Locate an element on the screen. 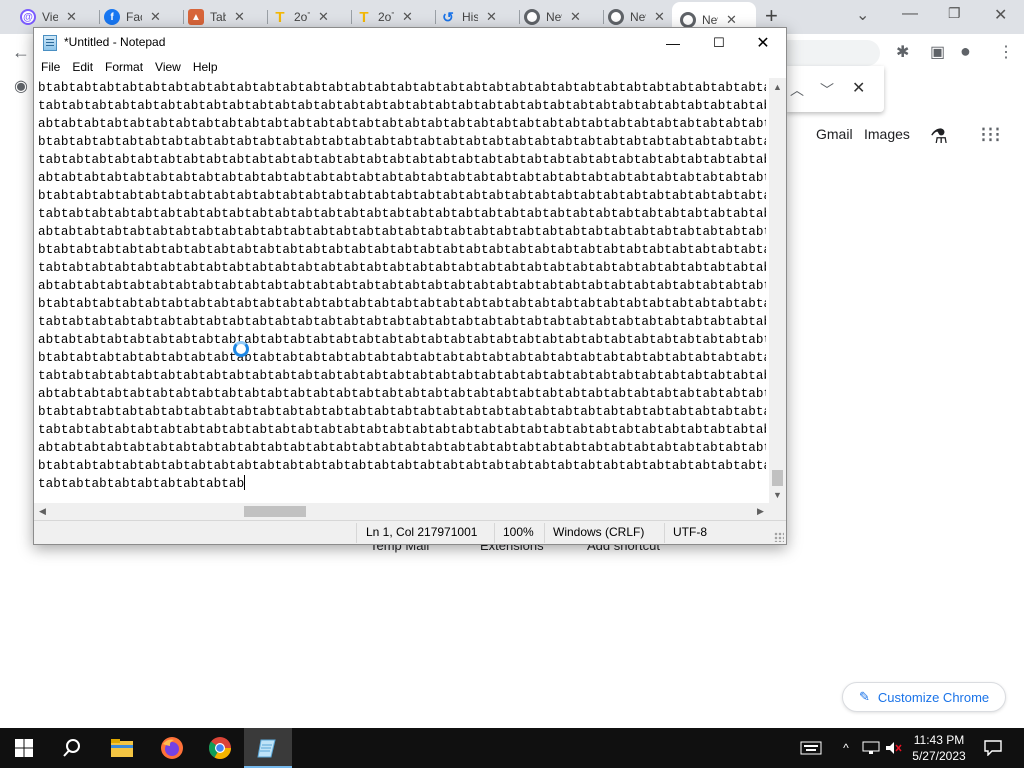 The image size is (1024, 768). chrome-tab-7: New ✕ is located at coordinates (560, 17).